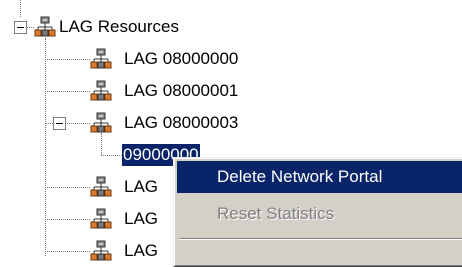  I want to click on tree-node-label: LAG 08000003, so click(181, 123).